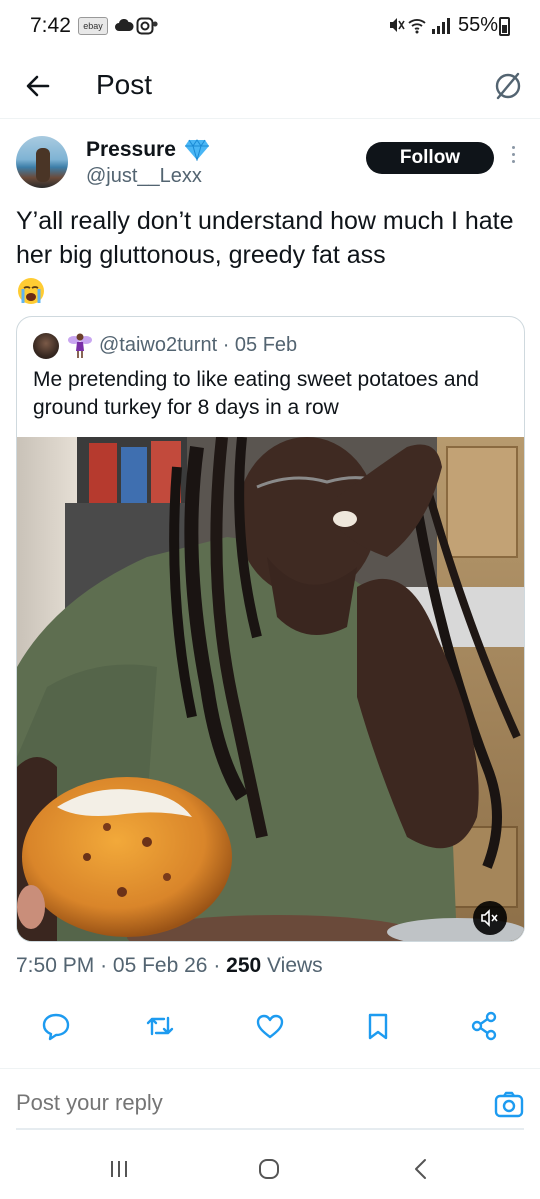 This screenshot has height=1199, width=540. Describe the element at coordinates (243, 965) in the screenshot. I see `views-count: 250` at that location.